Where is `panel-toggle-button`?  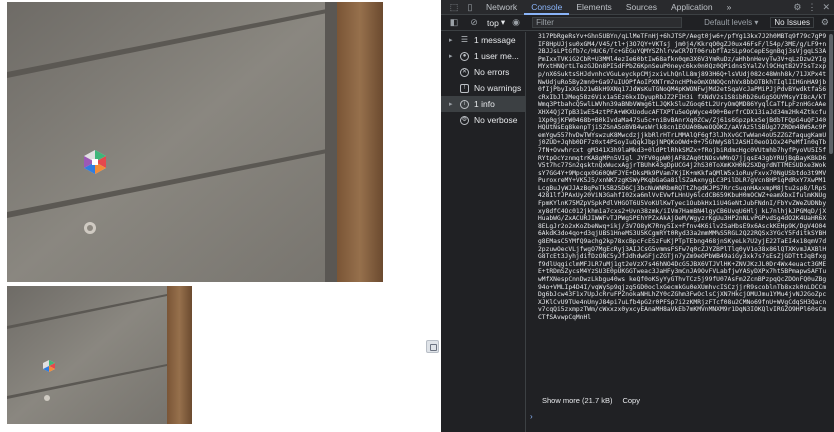
panel-toggle-button is located at coordinates (432, 346).